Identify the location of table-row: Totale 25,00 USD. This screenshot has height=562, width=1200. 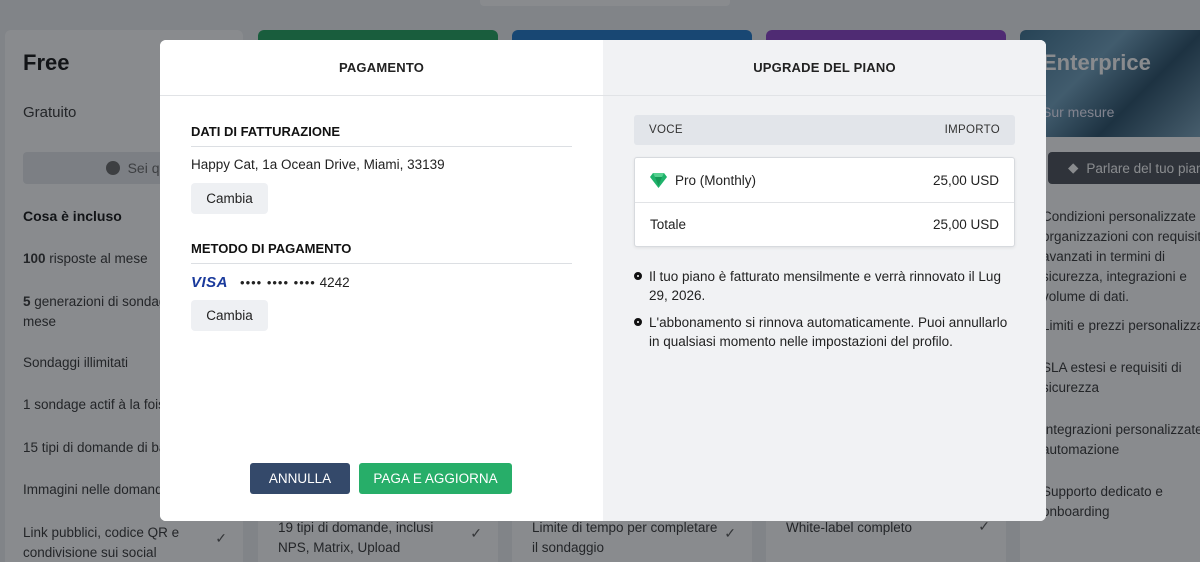
(824, 224).